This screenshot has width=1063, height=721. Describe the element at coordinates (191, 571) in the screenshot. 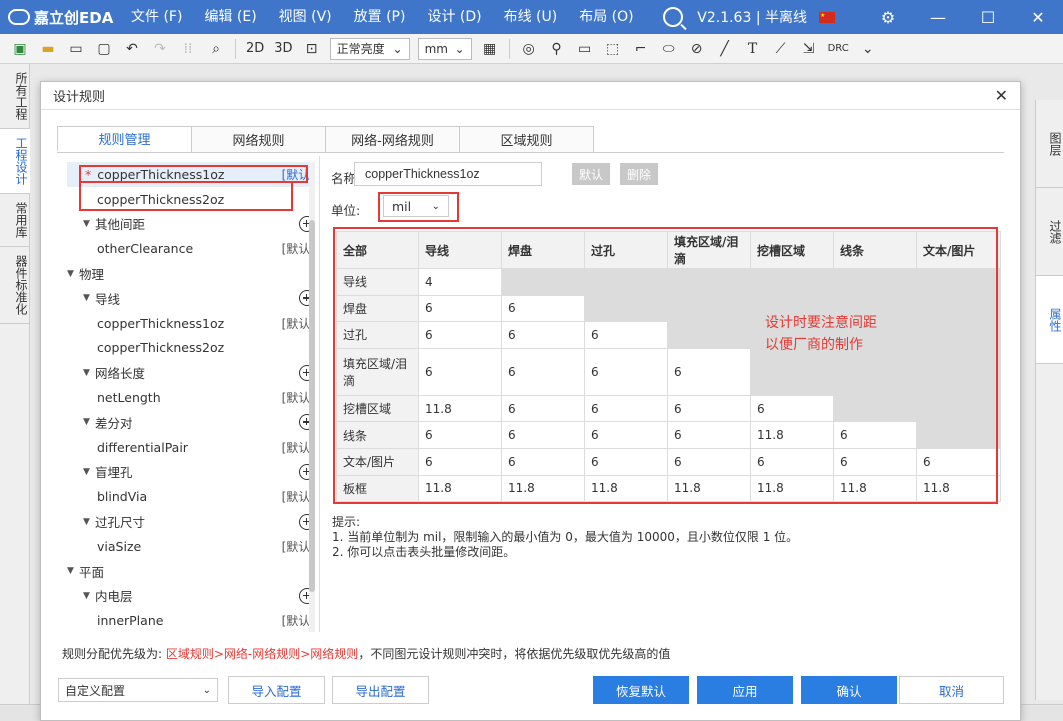

I see `tree-group: ▼ 平面` at that location.